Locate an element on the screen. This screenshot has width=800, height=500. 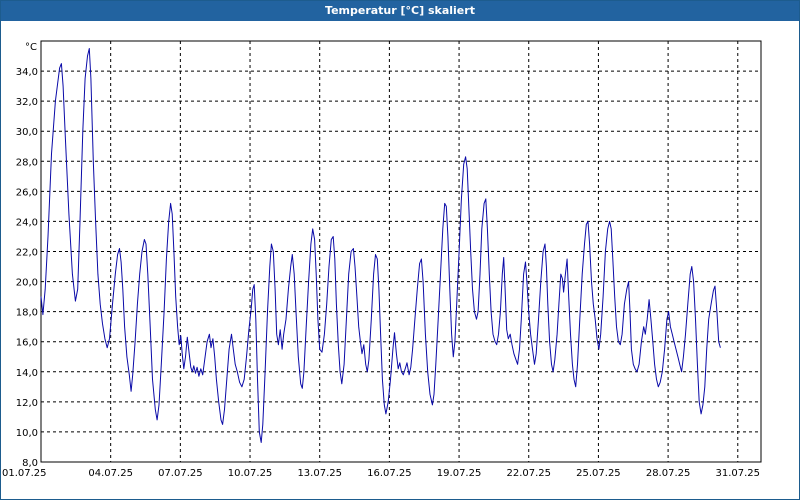
y-unit-label: °C is located at coordinates (31, 47).